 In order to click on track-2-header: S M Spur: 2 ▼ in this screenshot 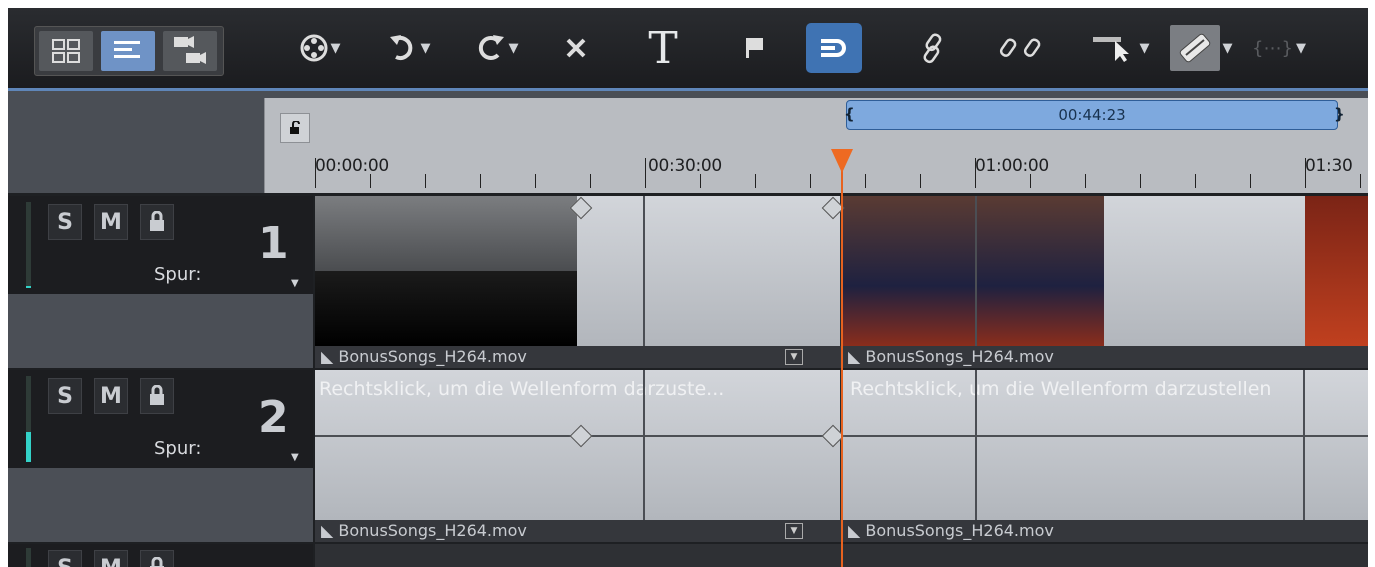, I will do `click(160, 456)`.